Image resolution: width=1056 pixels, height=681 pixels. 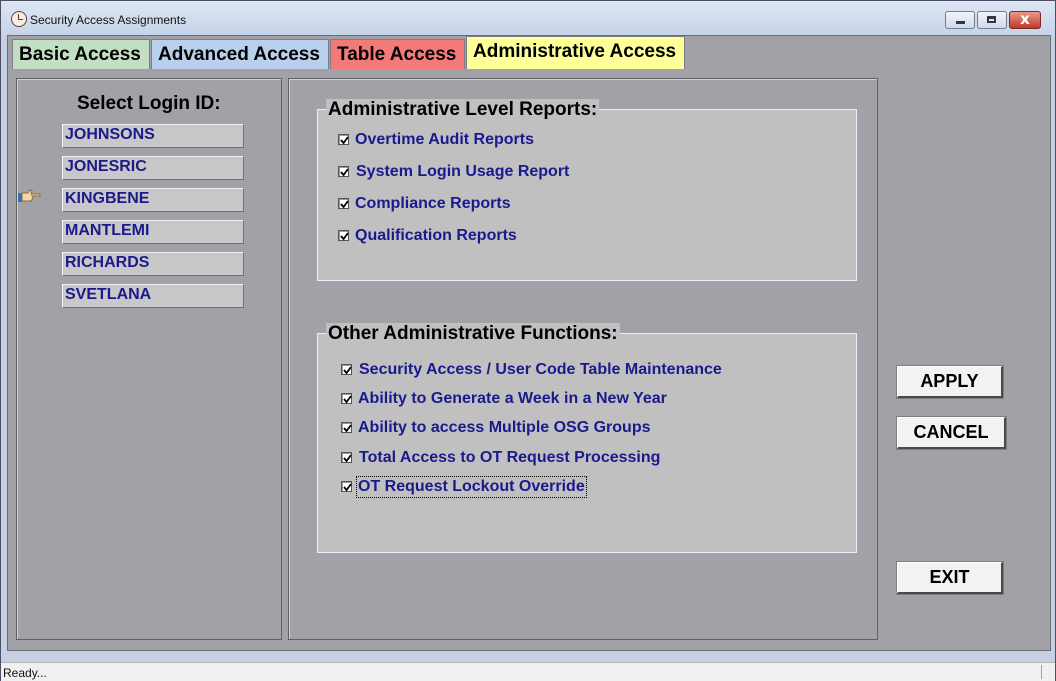 I want to click on login-id-item: MANTLEMI, so click(x=153, y=232).